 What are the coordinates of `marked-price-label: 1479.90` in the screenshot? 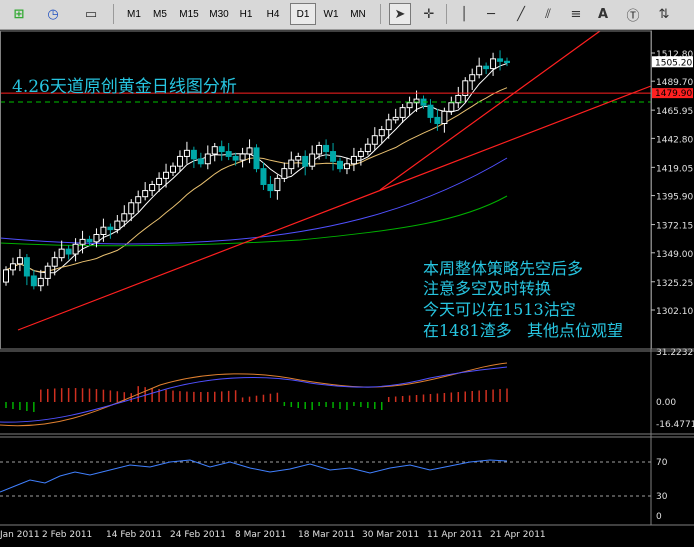 It's located at (673, 94).